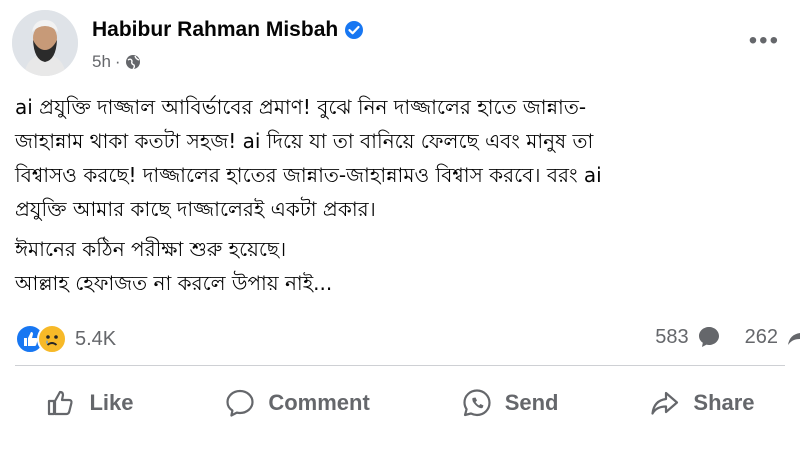  Describe the element at coordinates (215, 30) in the screenshot. I see `author-name-text: Habibur Rahman Misbah` at that location.